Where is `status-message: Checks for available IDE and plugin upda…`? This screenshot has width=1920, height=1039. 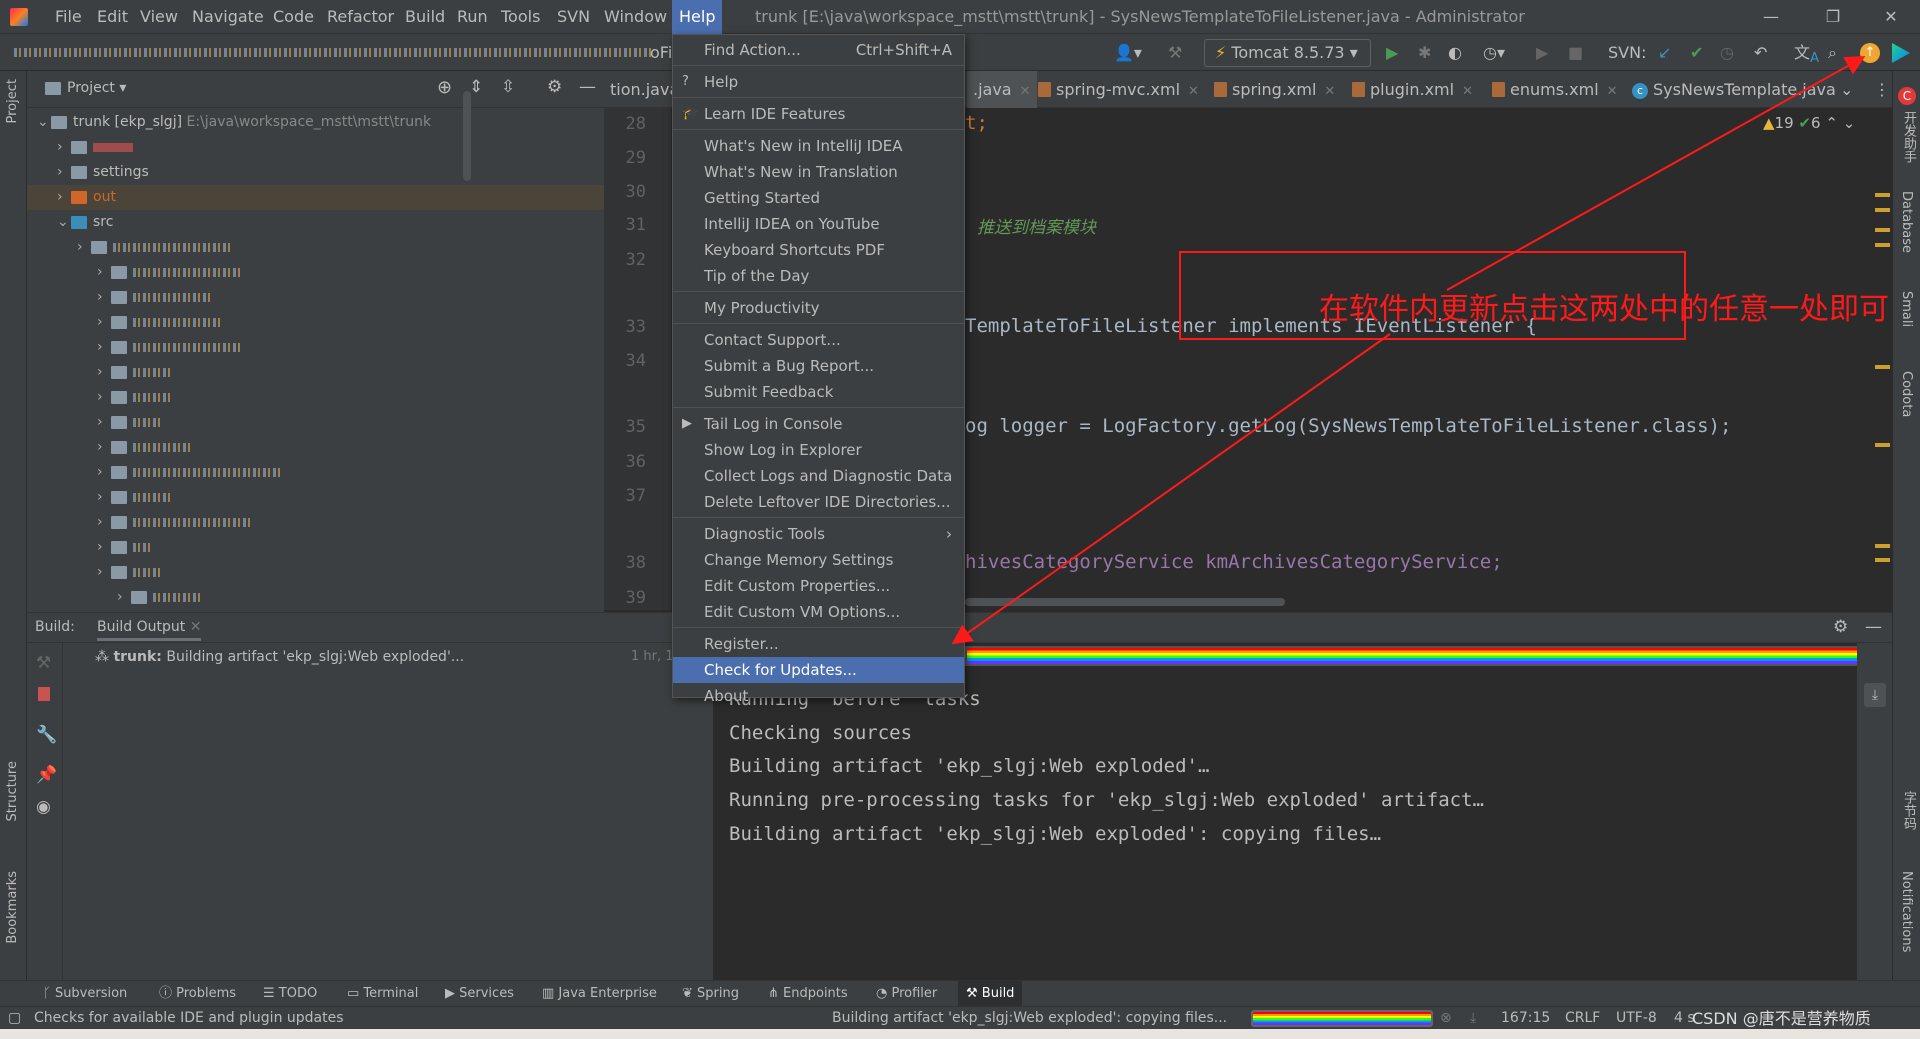
status-message: Checks for available IDE and plugin upda… is located at coordinates (189, 1018).